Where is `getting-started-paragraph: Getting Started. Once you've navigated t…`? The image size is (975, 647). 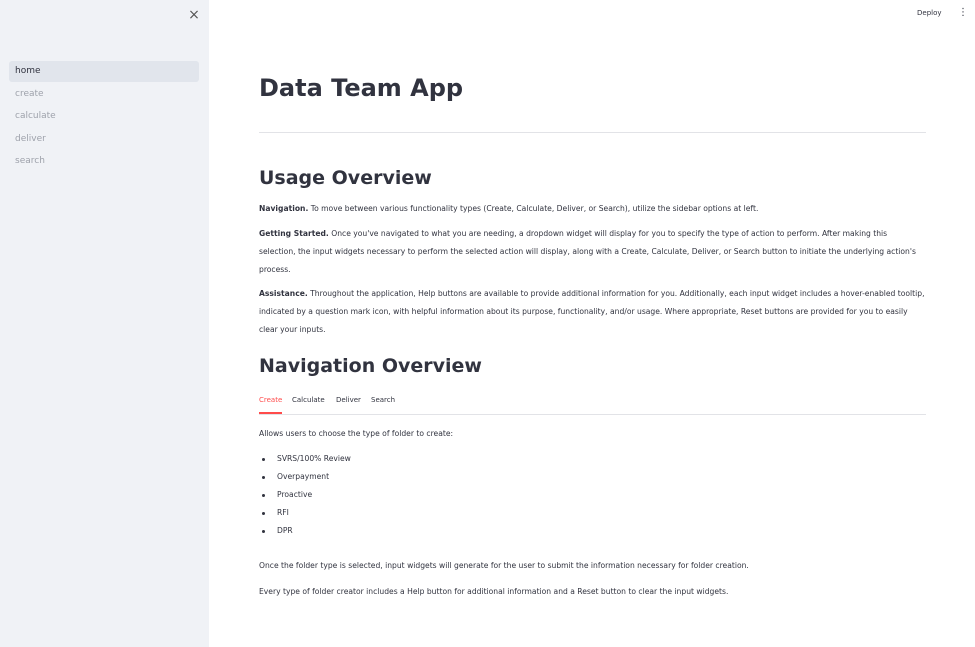 getting-started-paragraph: Getting Started. Once you've navigated t… is located at coordinates (592, 252).